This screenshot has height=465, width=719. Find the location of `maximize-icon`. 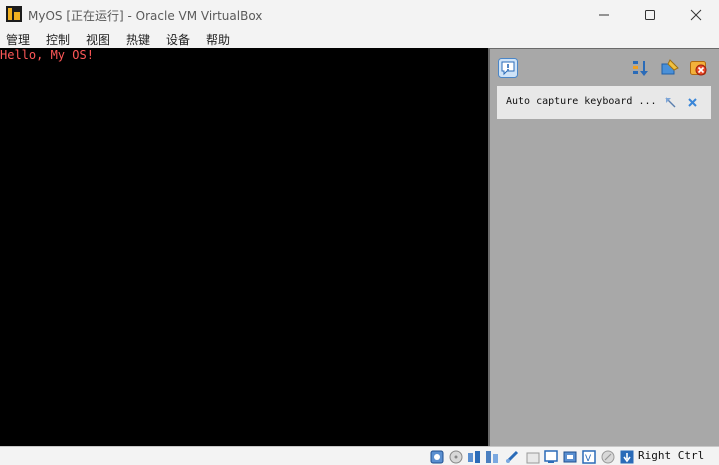

maximize-icon is located at coordinates (650, 15).